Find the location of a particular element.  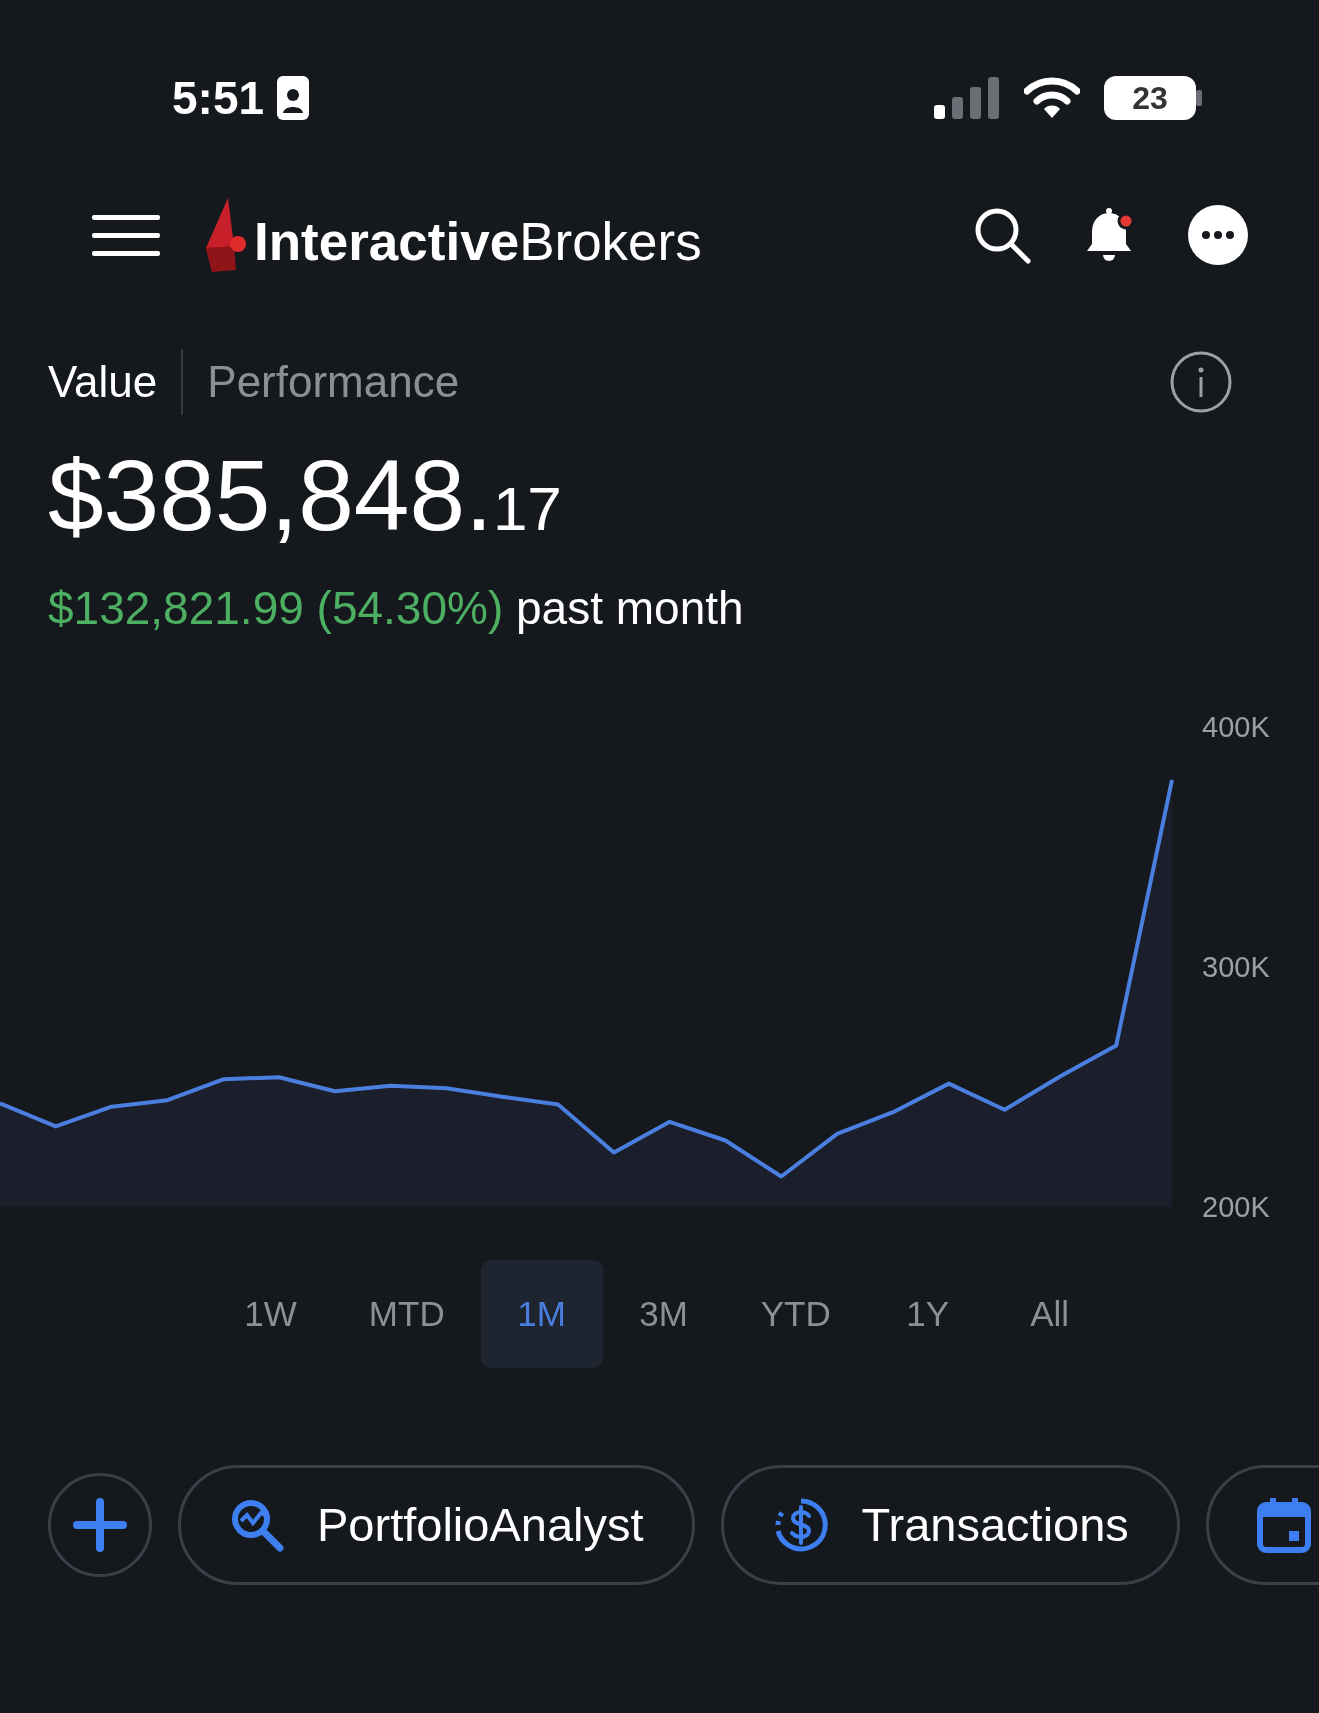

signal-icon is located at coordinates (967, 98).